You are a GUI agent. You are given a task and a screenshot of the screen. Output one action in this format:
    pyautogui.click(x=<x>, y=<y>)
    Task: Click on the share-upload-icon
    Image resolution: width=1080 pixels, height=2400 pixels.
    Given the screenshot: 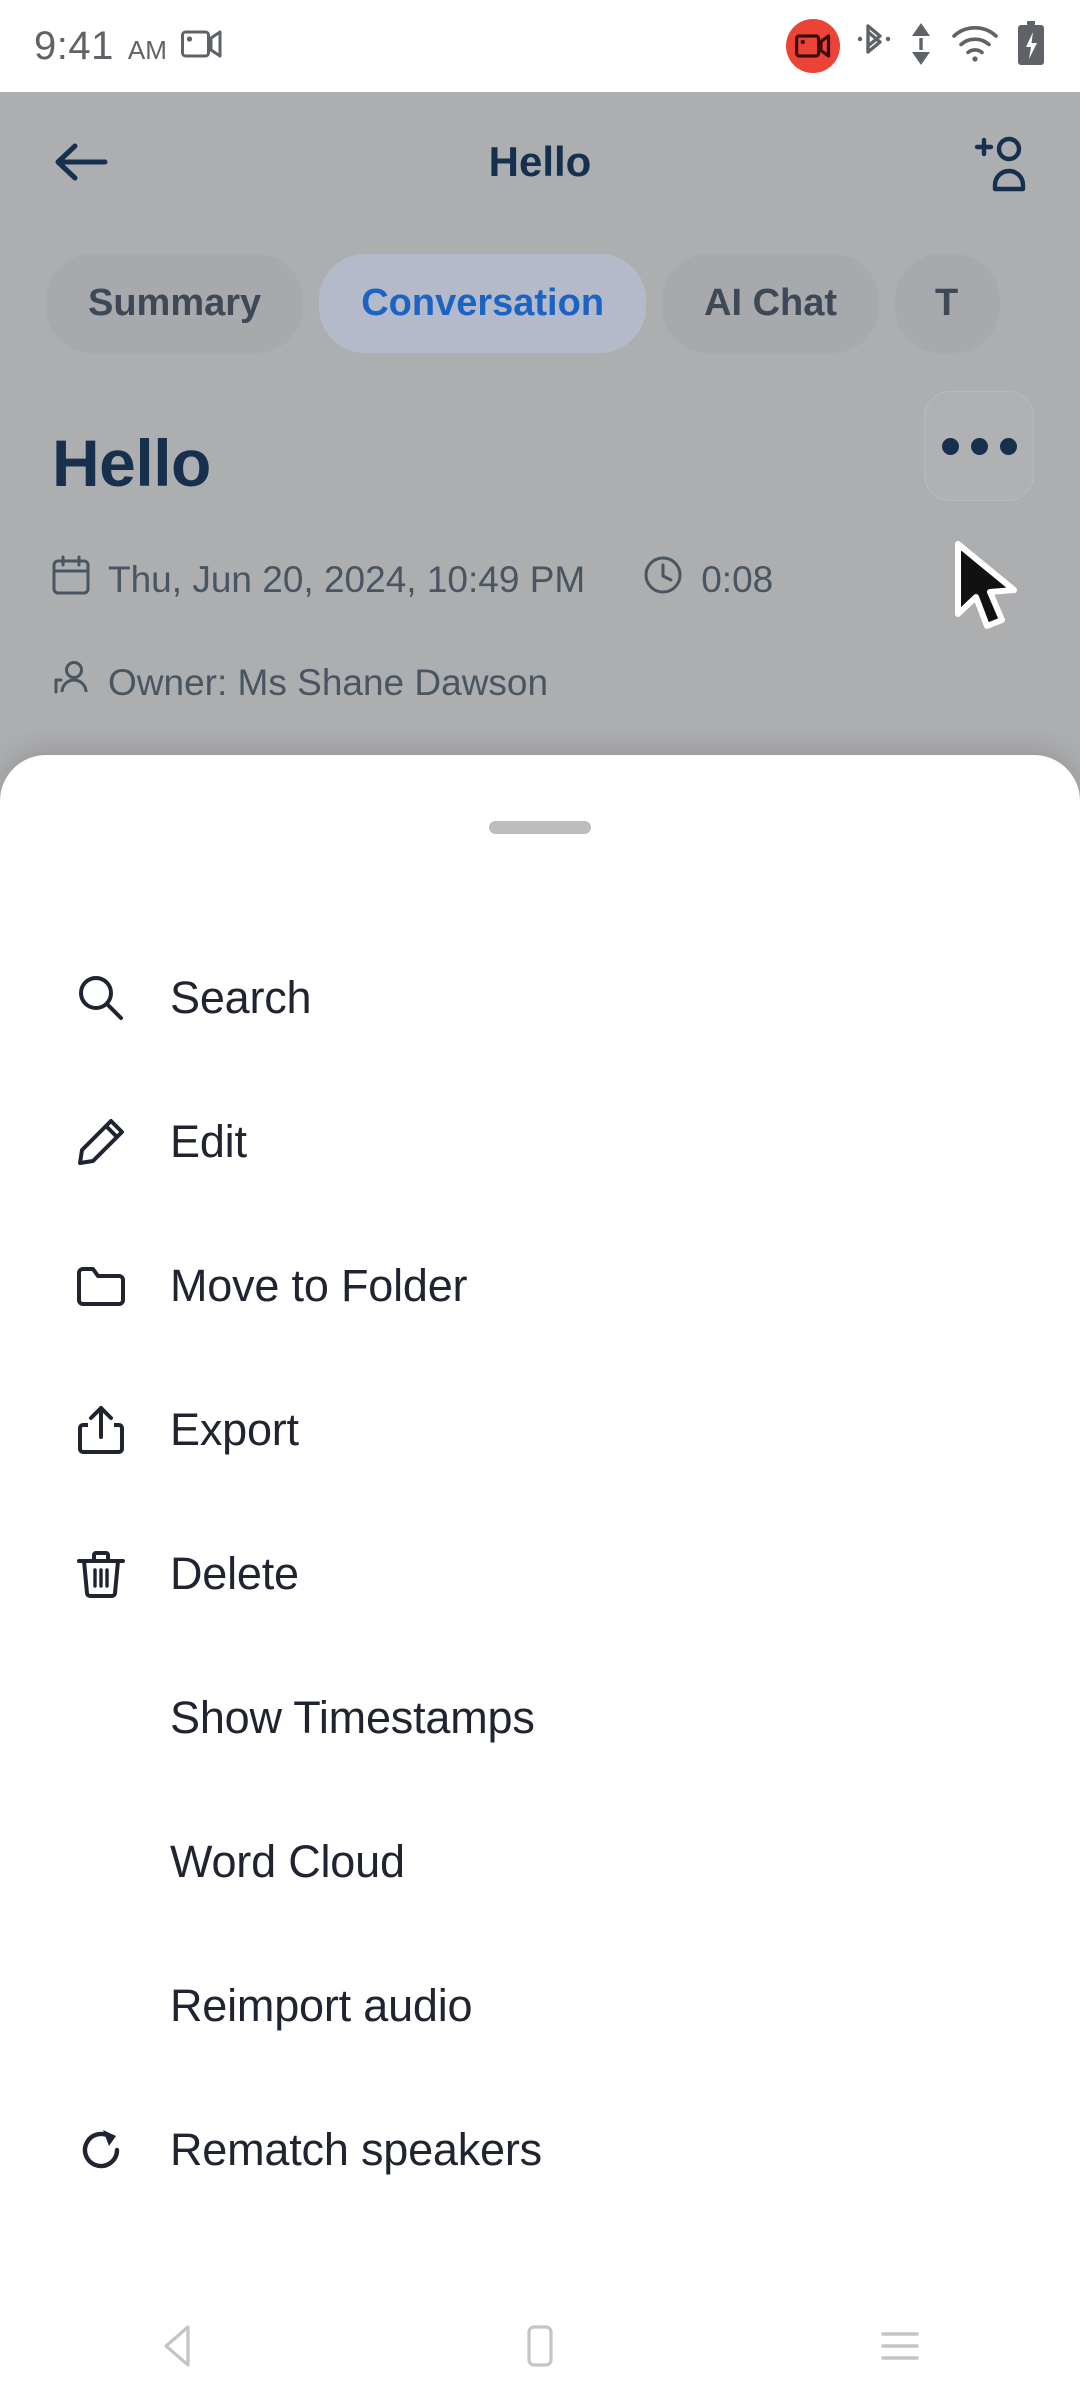 What is the action you would take?
    pyautogui.click(x=101, y=1430)
    